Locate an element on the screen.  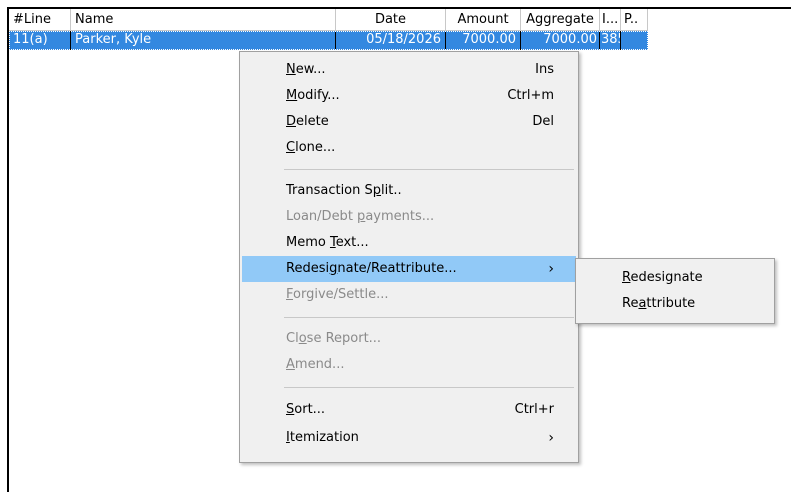
col-header-amount: Amount is located at coordinates (483, 20).